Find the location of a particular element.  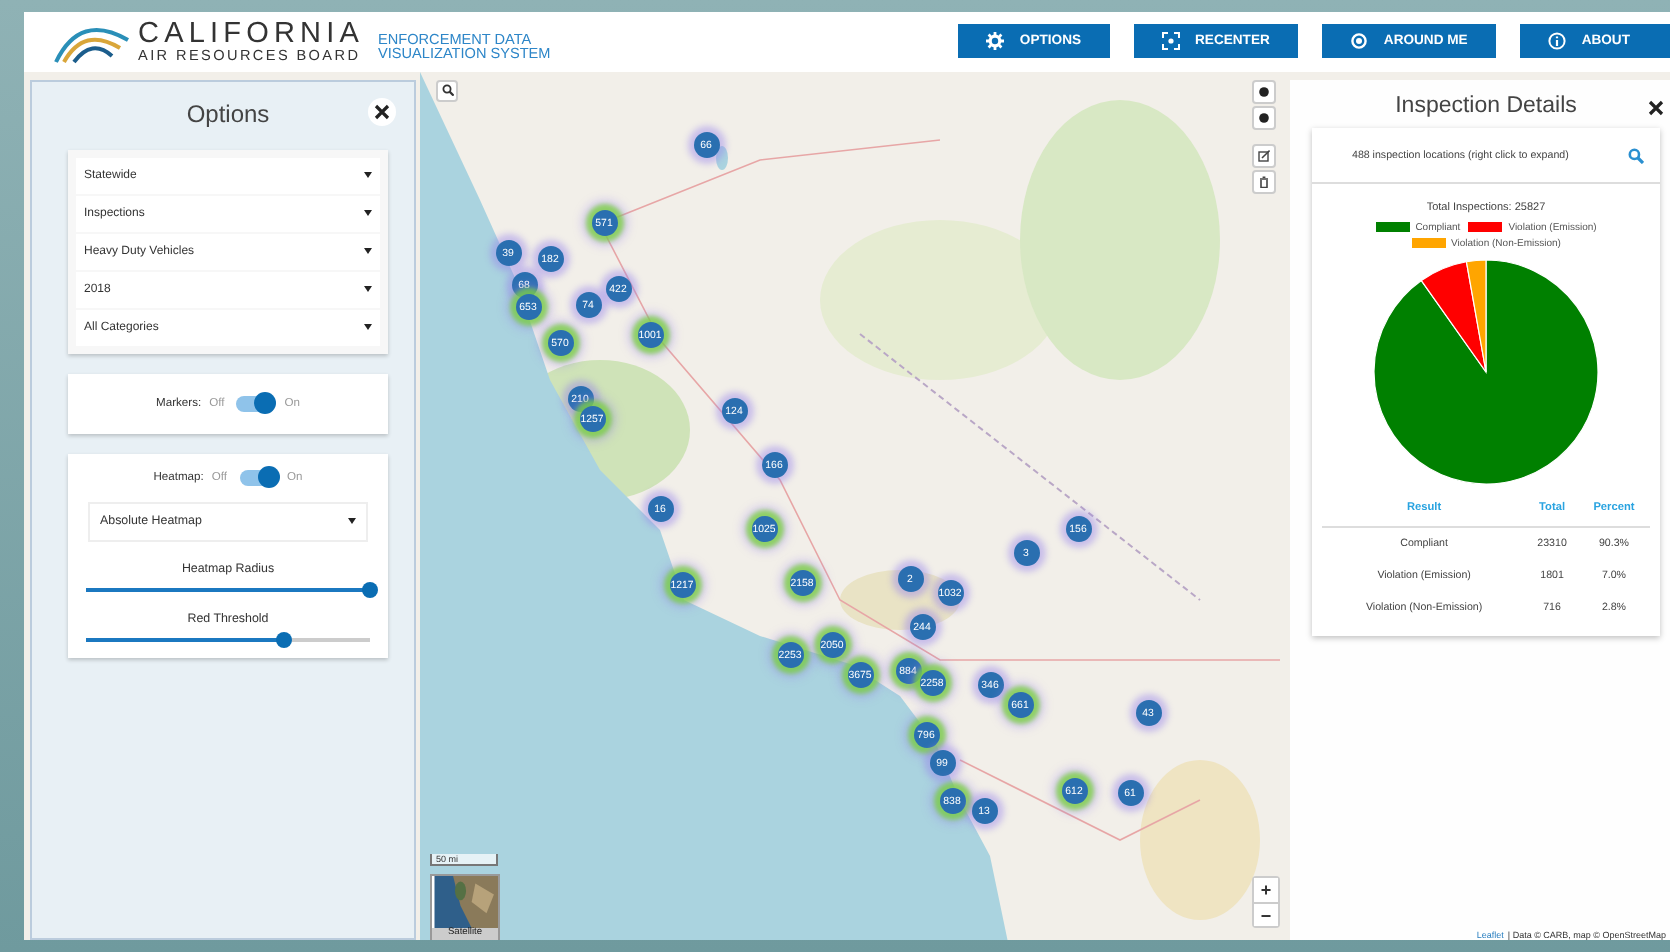

recenter-icon is located at coordinates (1170, 41).